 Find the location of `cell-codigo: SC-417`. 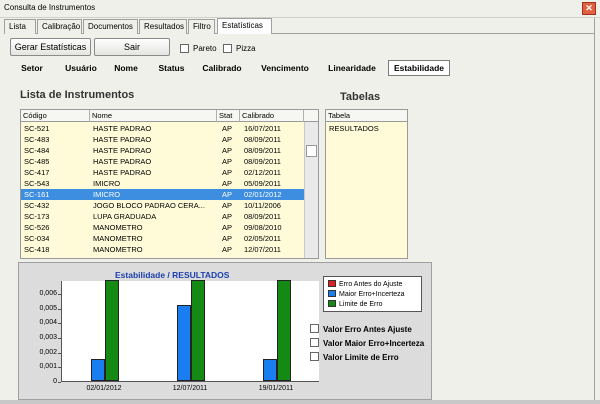

cell-codigo: SC-417 is located at coordinates (37, 172).